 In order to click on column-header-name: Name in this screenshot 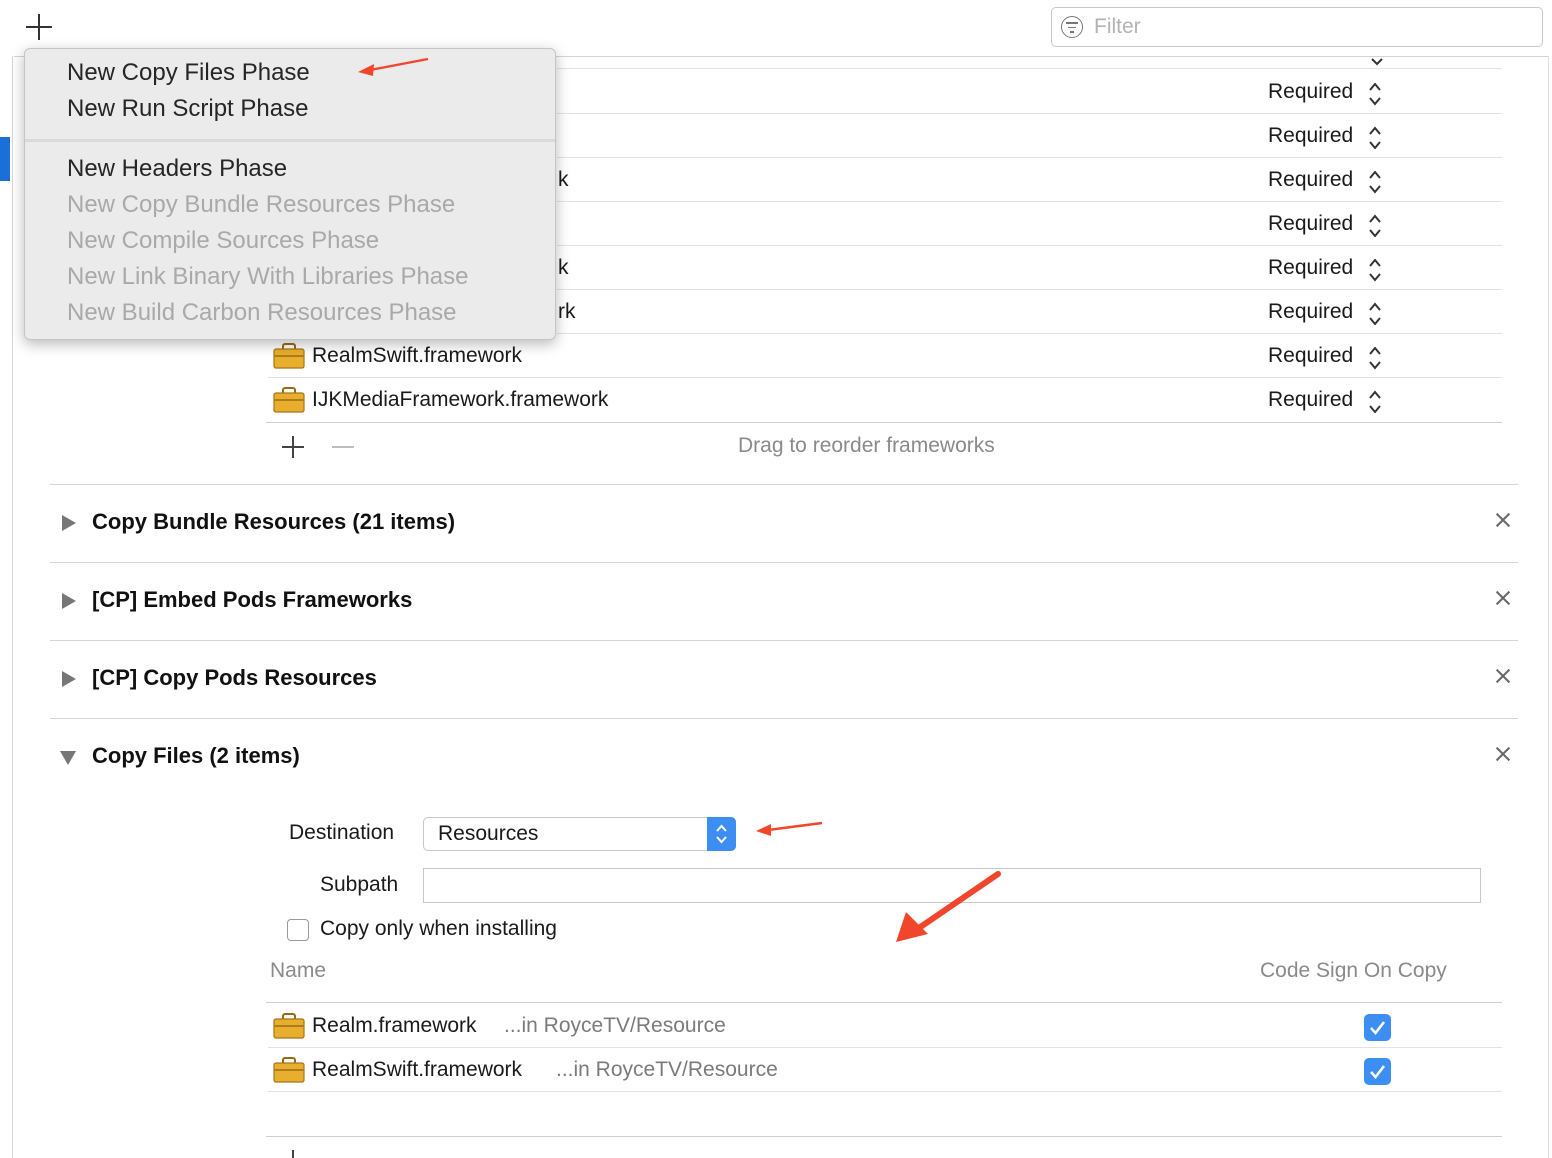, I will do `click(298, 971)`.